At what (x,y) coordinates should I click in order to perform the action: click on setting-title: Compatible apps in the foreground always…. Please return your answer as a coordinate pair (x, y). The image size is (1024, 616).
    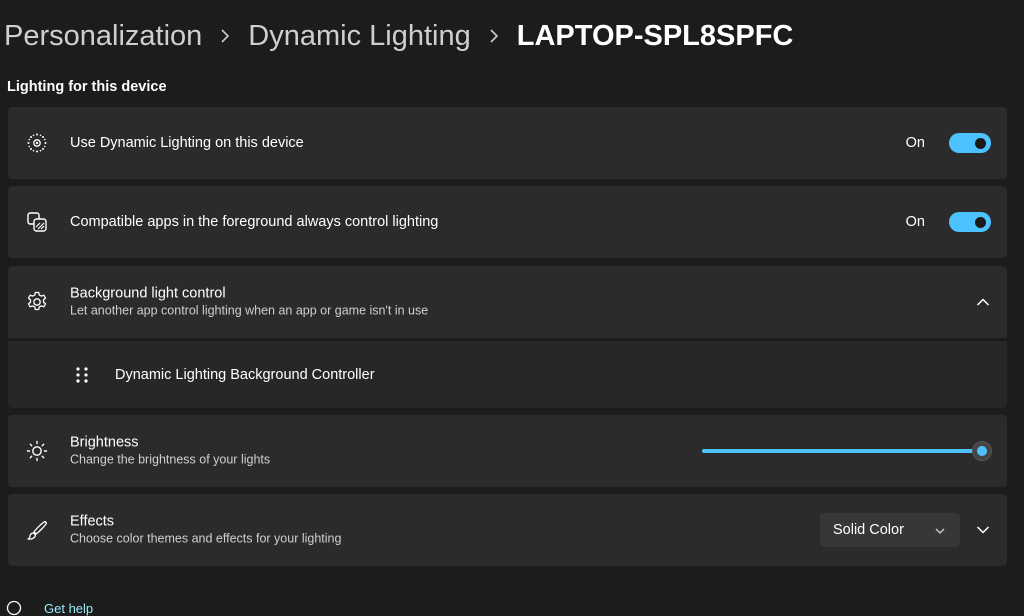
    Looking at the image, I should click on (254, 222).